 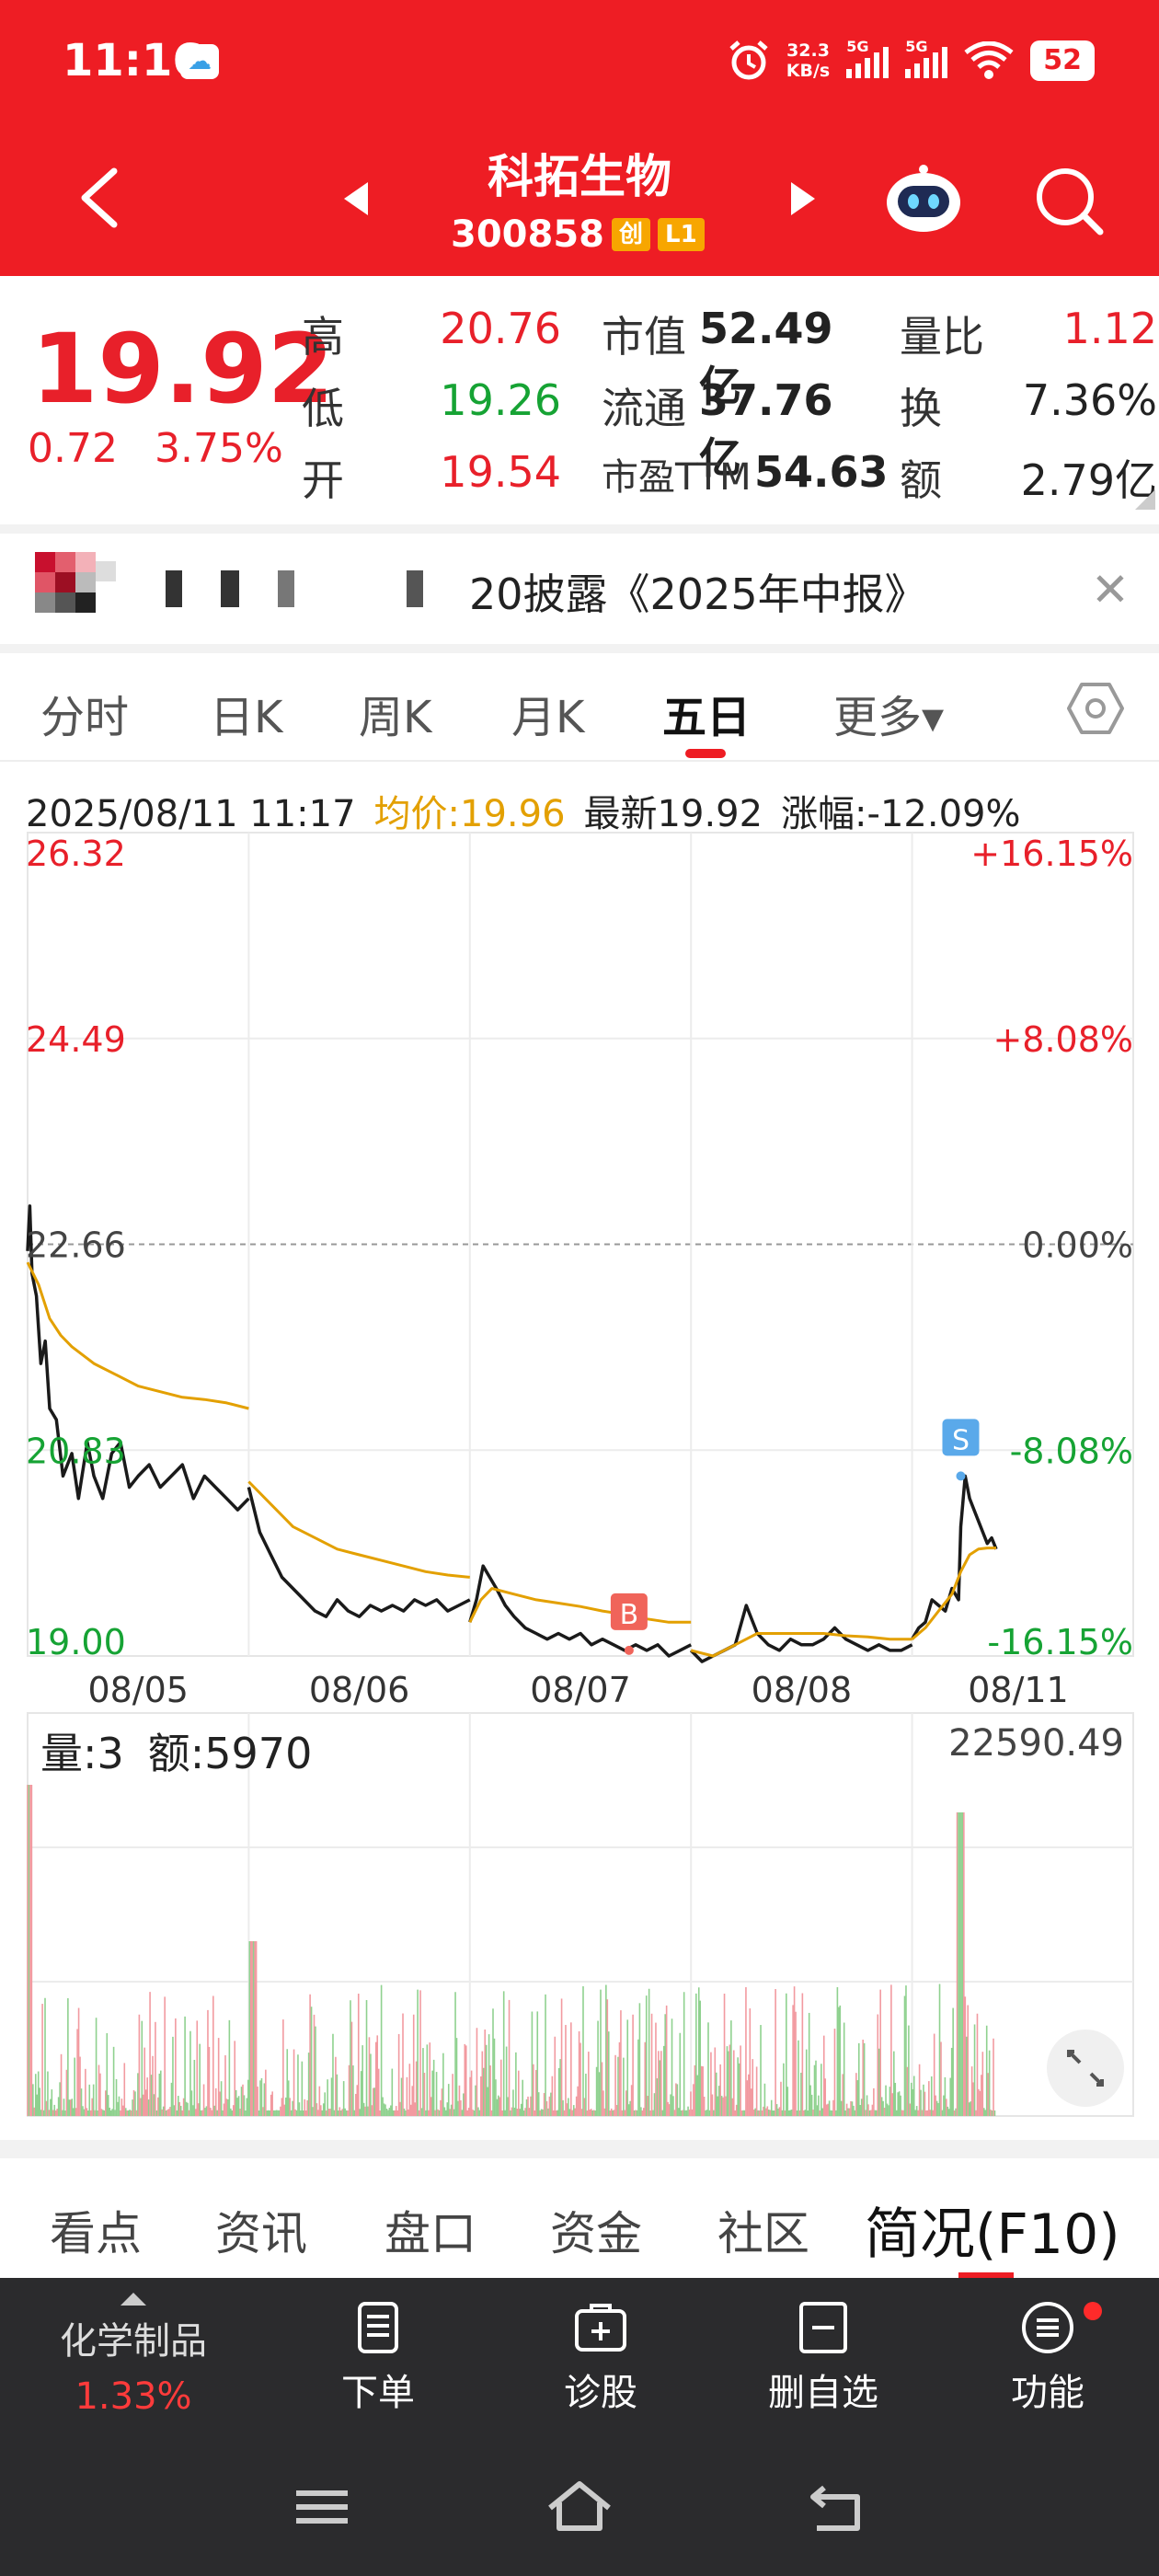 I want to click on volume-amount: 额:5970, so click(x=230, y=1753).